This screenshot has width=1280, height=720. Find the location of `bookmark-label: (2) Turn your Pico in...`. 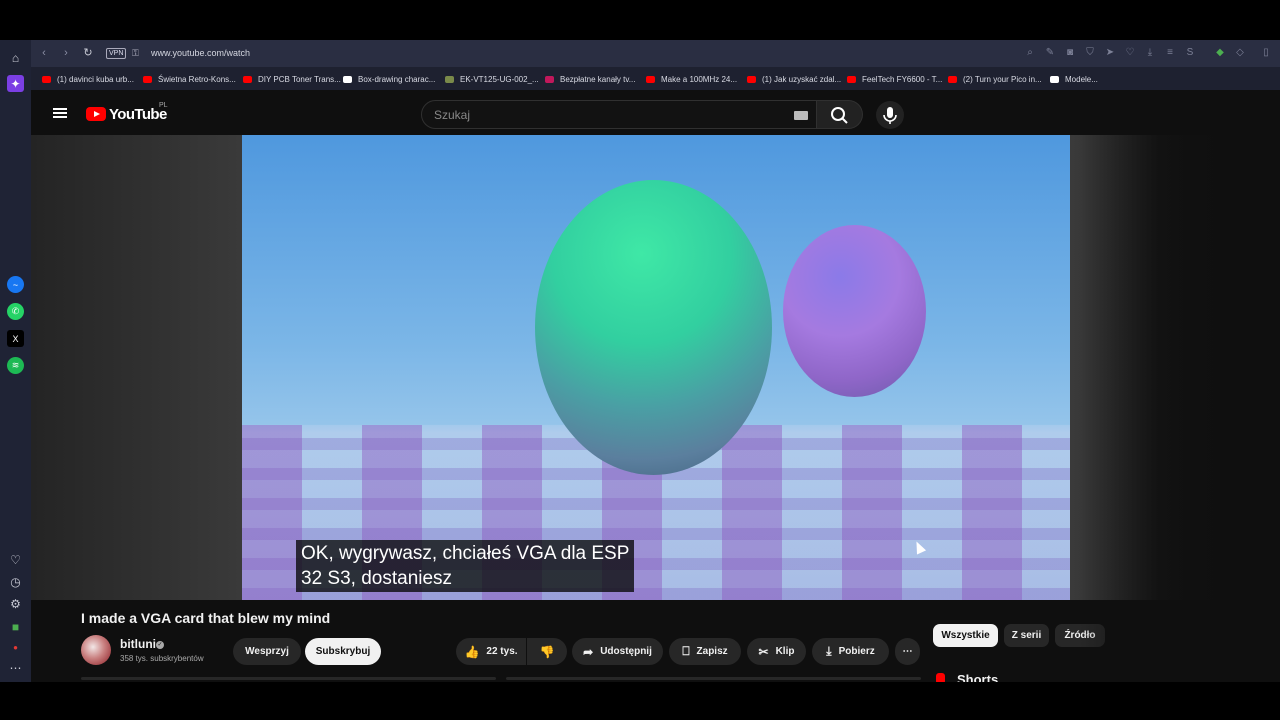

bookmark-label: (2) Turn your Pico in... is located at coordinates (1002, 79).